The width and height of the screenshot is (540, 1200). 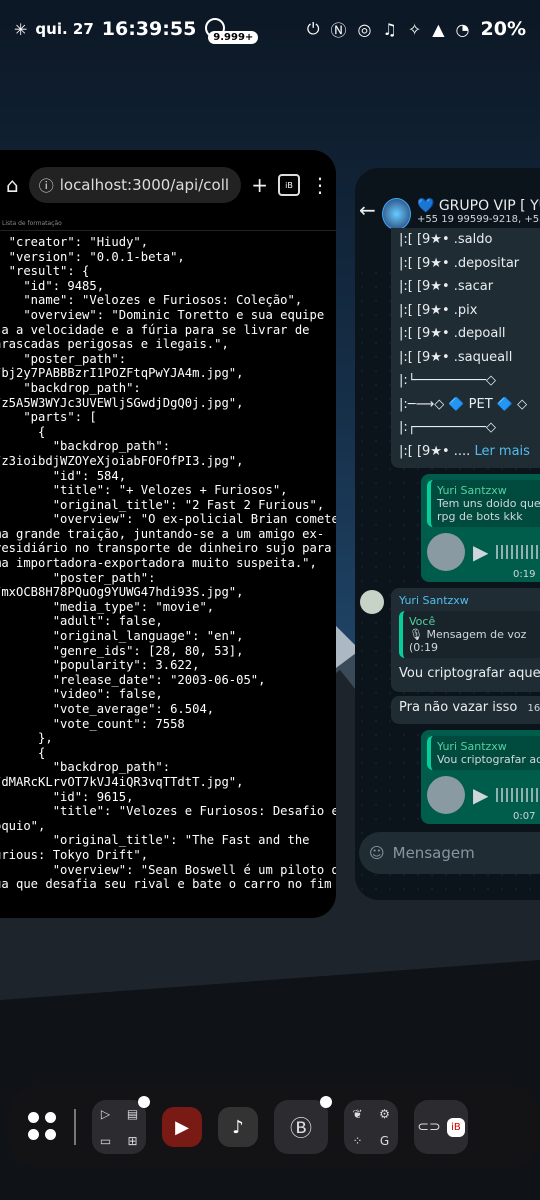 What do you see at coordinates (46, 185) in the screenshot?
I see `info-icon: ⓘ` at bounding box center [46, 185].